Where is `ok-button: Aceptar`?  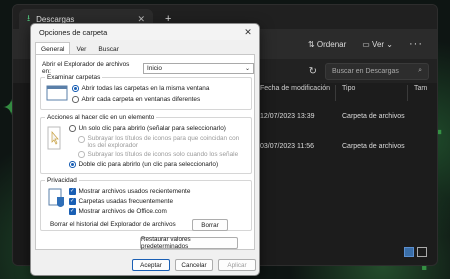
ok-button: Aceptar is located at coordinates (151, 265).